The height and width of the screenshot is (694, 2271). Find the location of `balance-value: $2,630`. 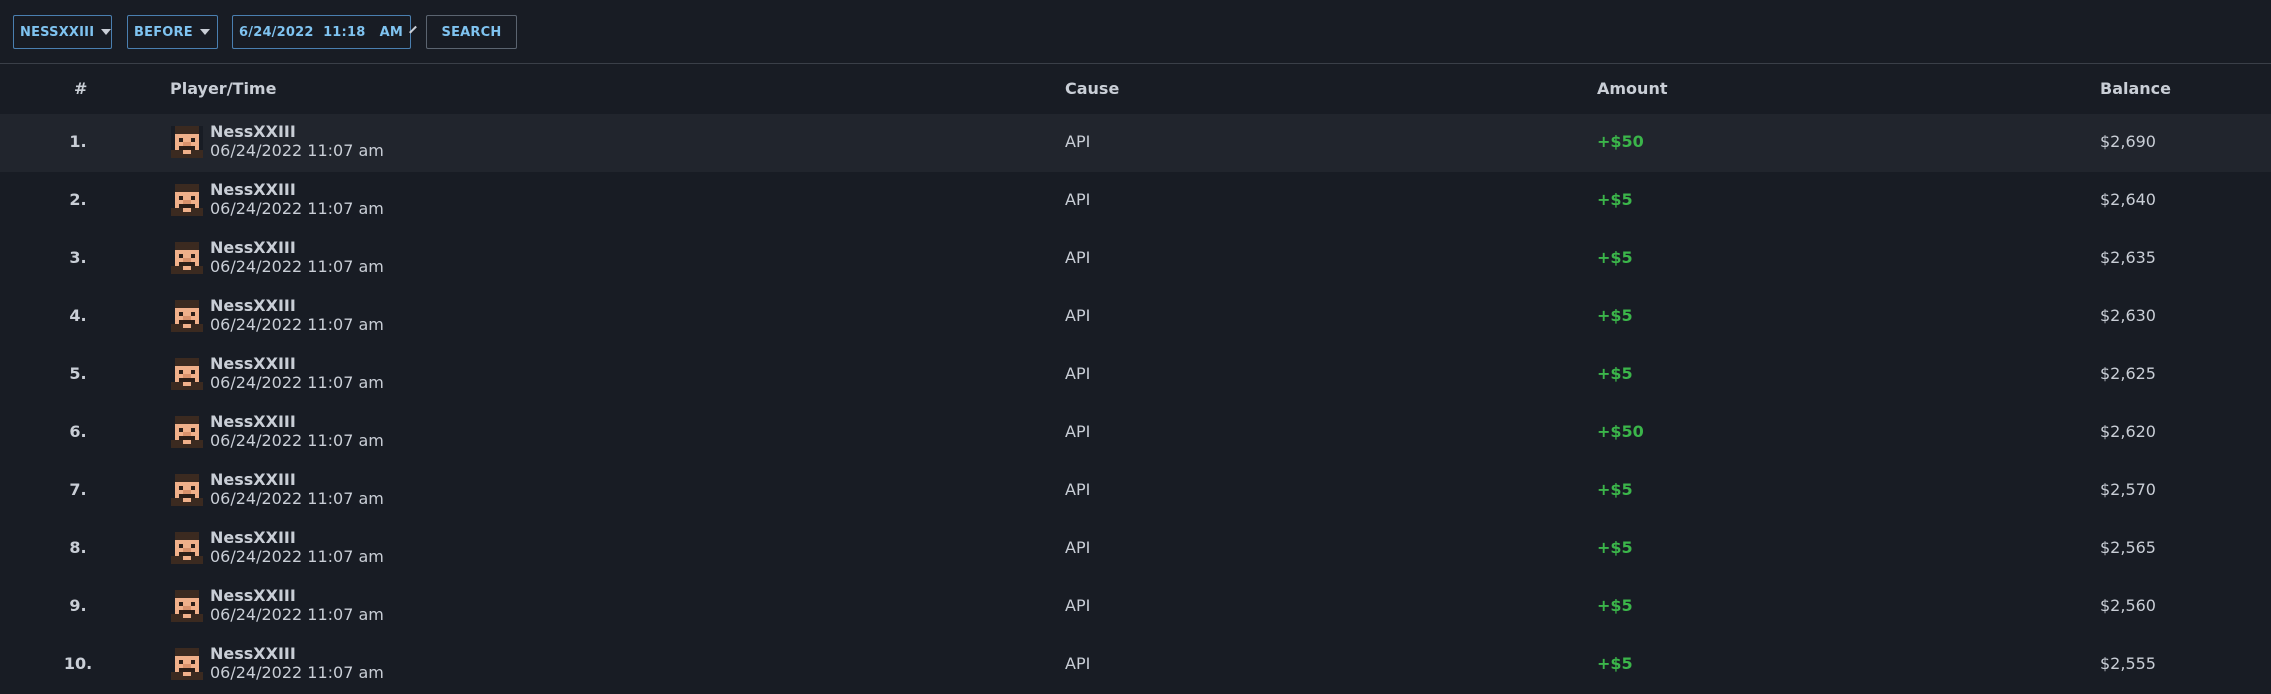

balance-value: $2,630 is located at coordinates (2128, 315).